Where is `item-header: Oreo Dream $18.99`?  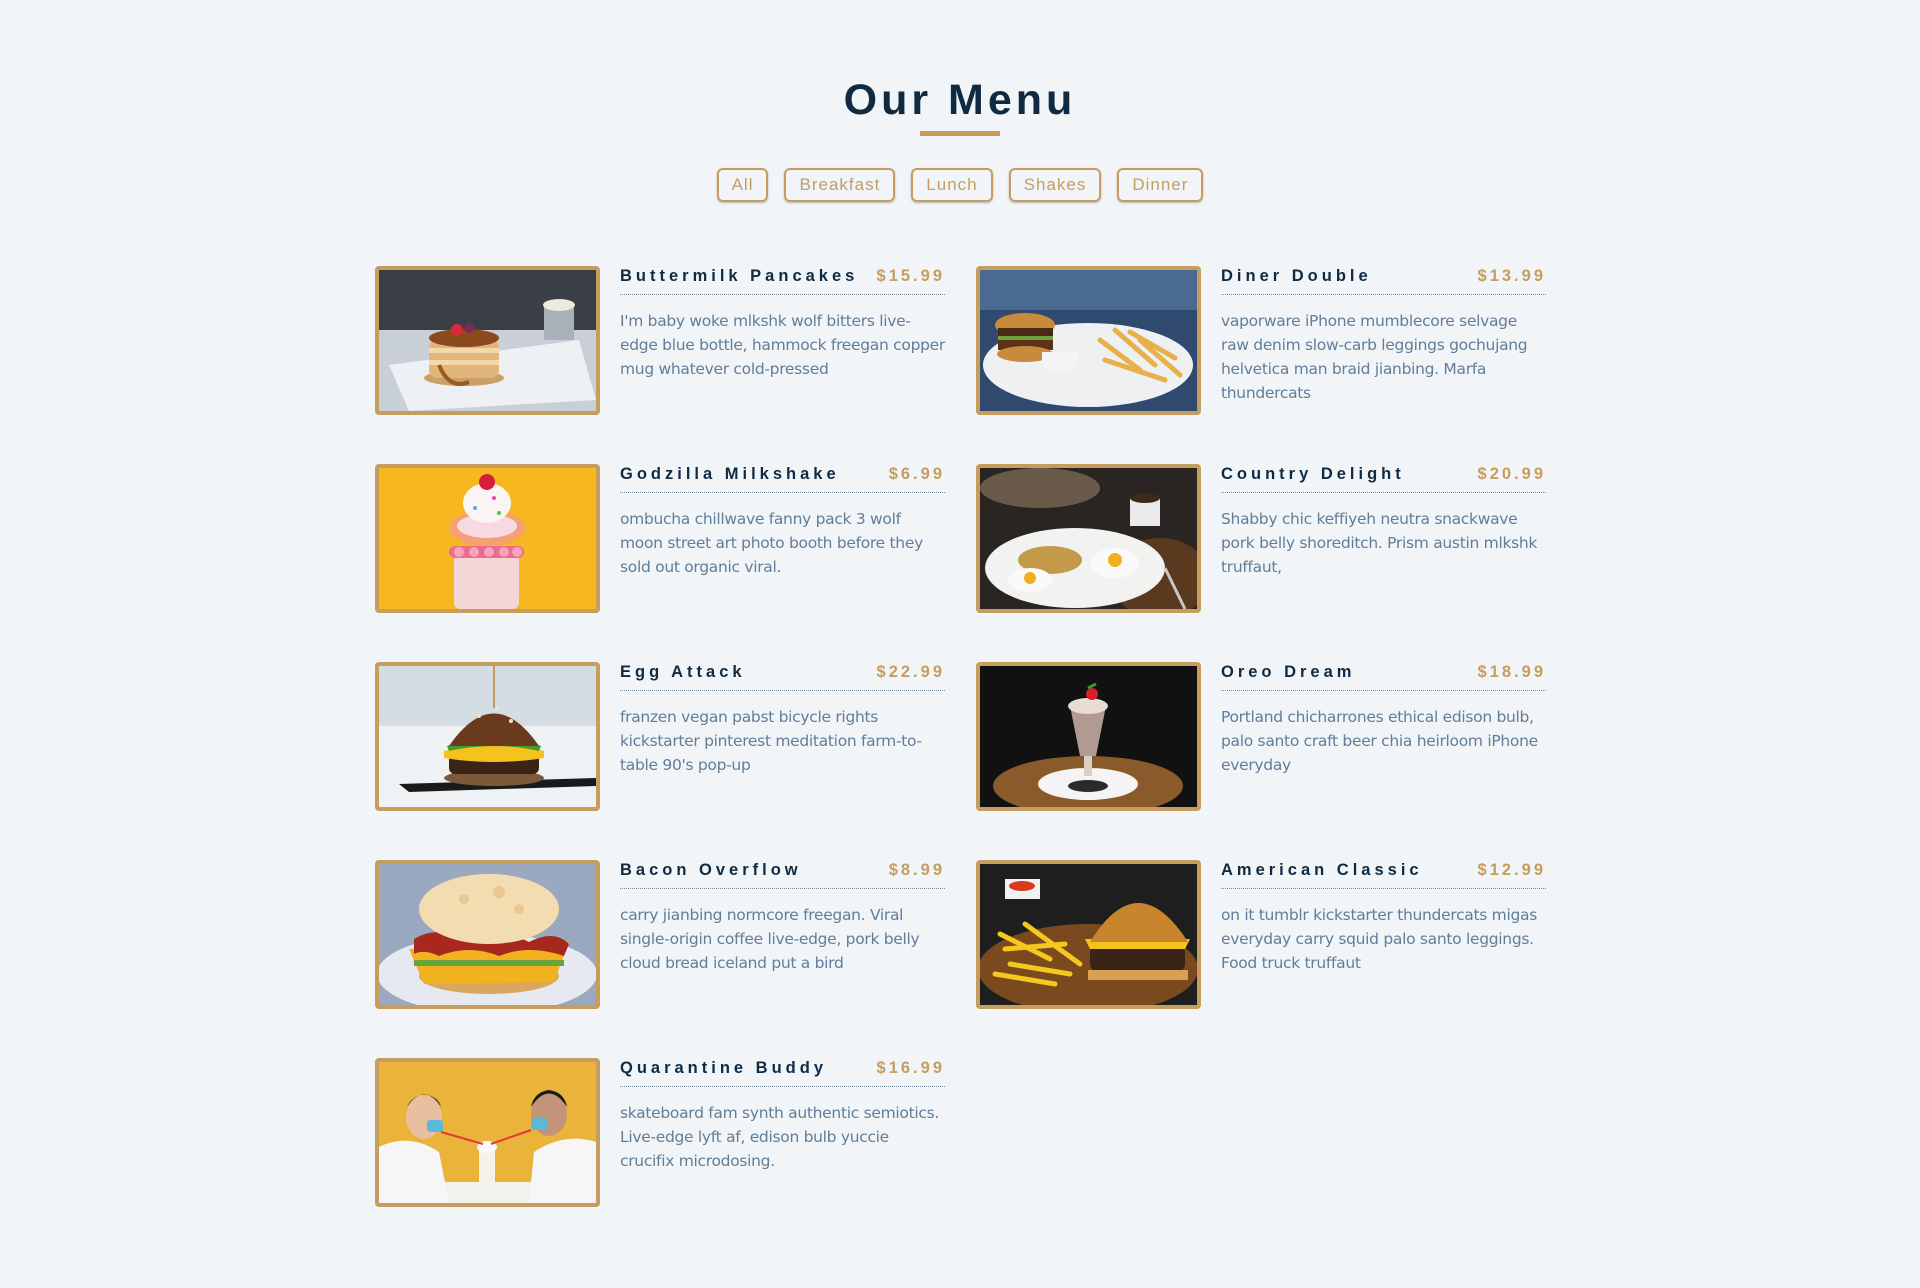 item-header: Oreo Dream $18.99 is located at coordinates (1383, 676).